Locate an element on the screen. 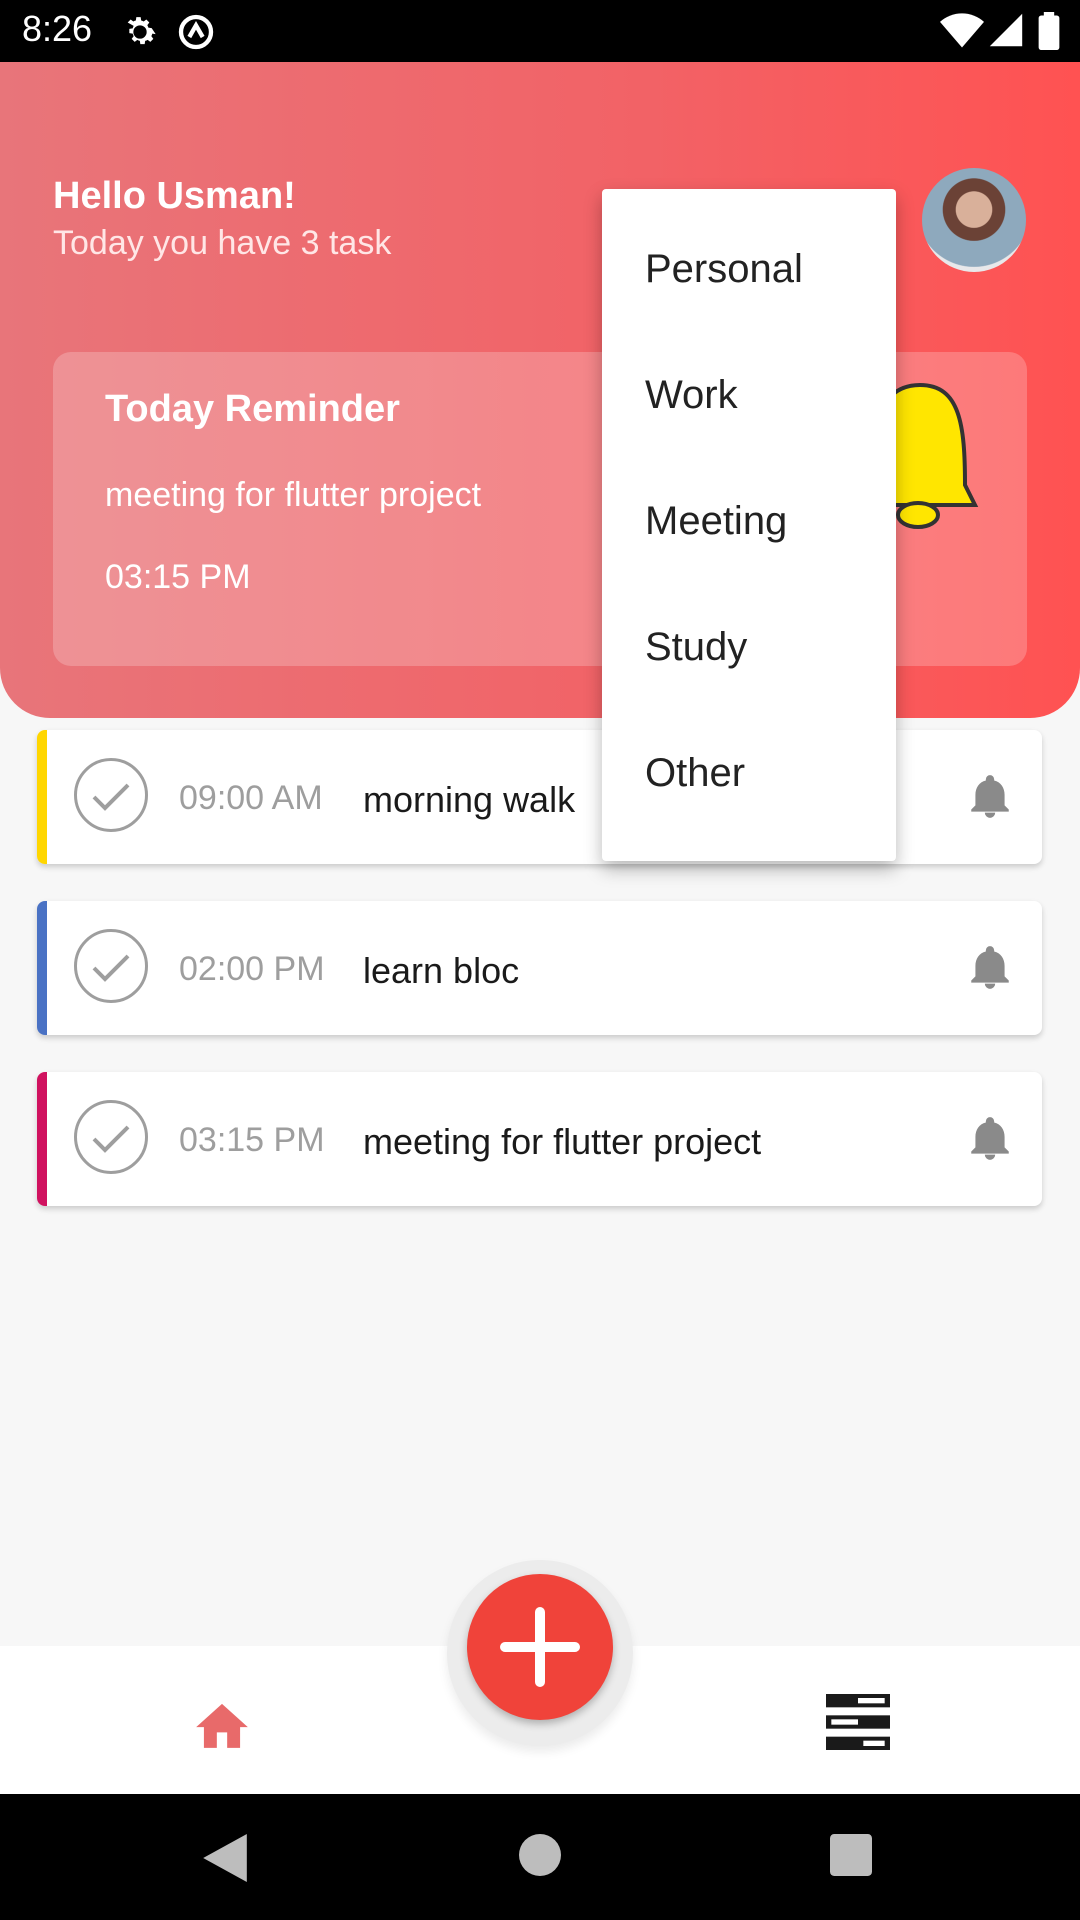 Image resolution: width=1080 pixels, height=1920 pixels. status-bar: 8:26 is located at coordinates (540, 31).